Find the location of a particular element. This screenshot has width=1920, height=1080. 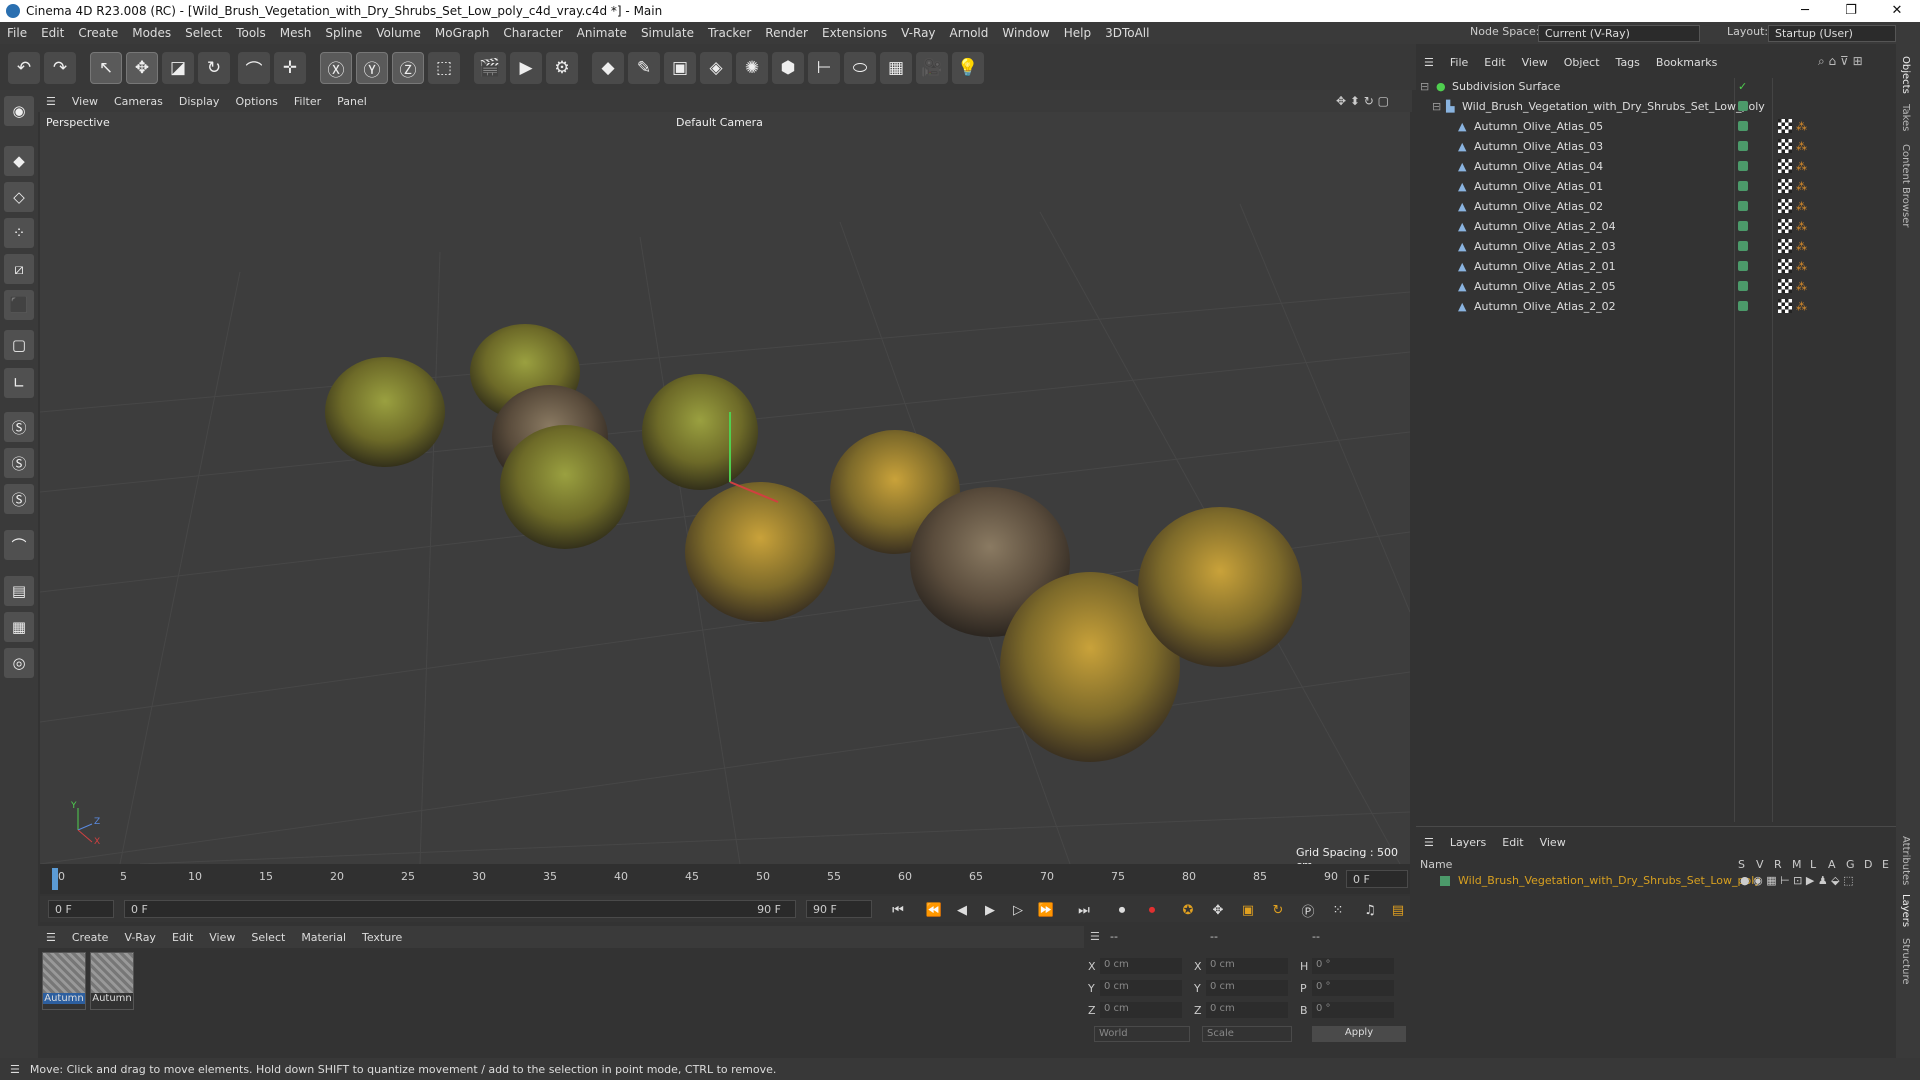

points-mode-icon: ⁘ is located at coordinates (19, 233).